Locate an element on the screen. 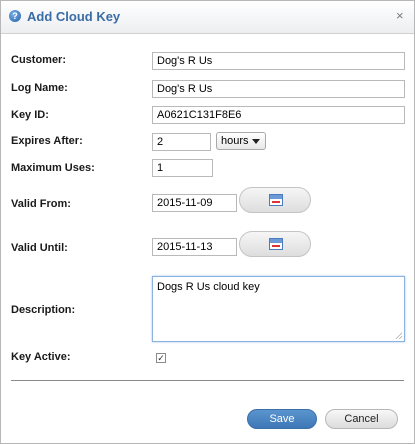 This screenshot has width=415, height=444. help-circle-icon: ? is located at coordinates (15, 16).